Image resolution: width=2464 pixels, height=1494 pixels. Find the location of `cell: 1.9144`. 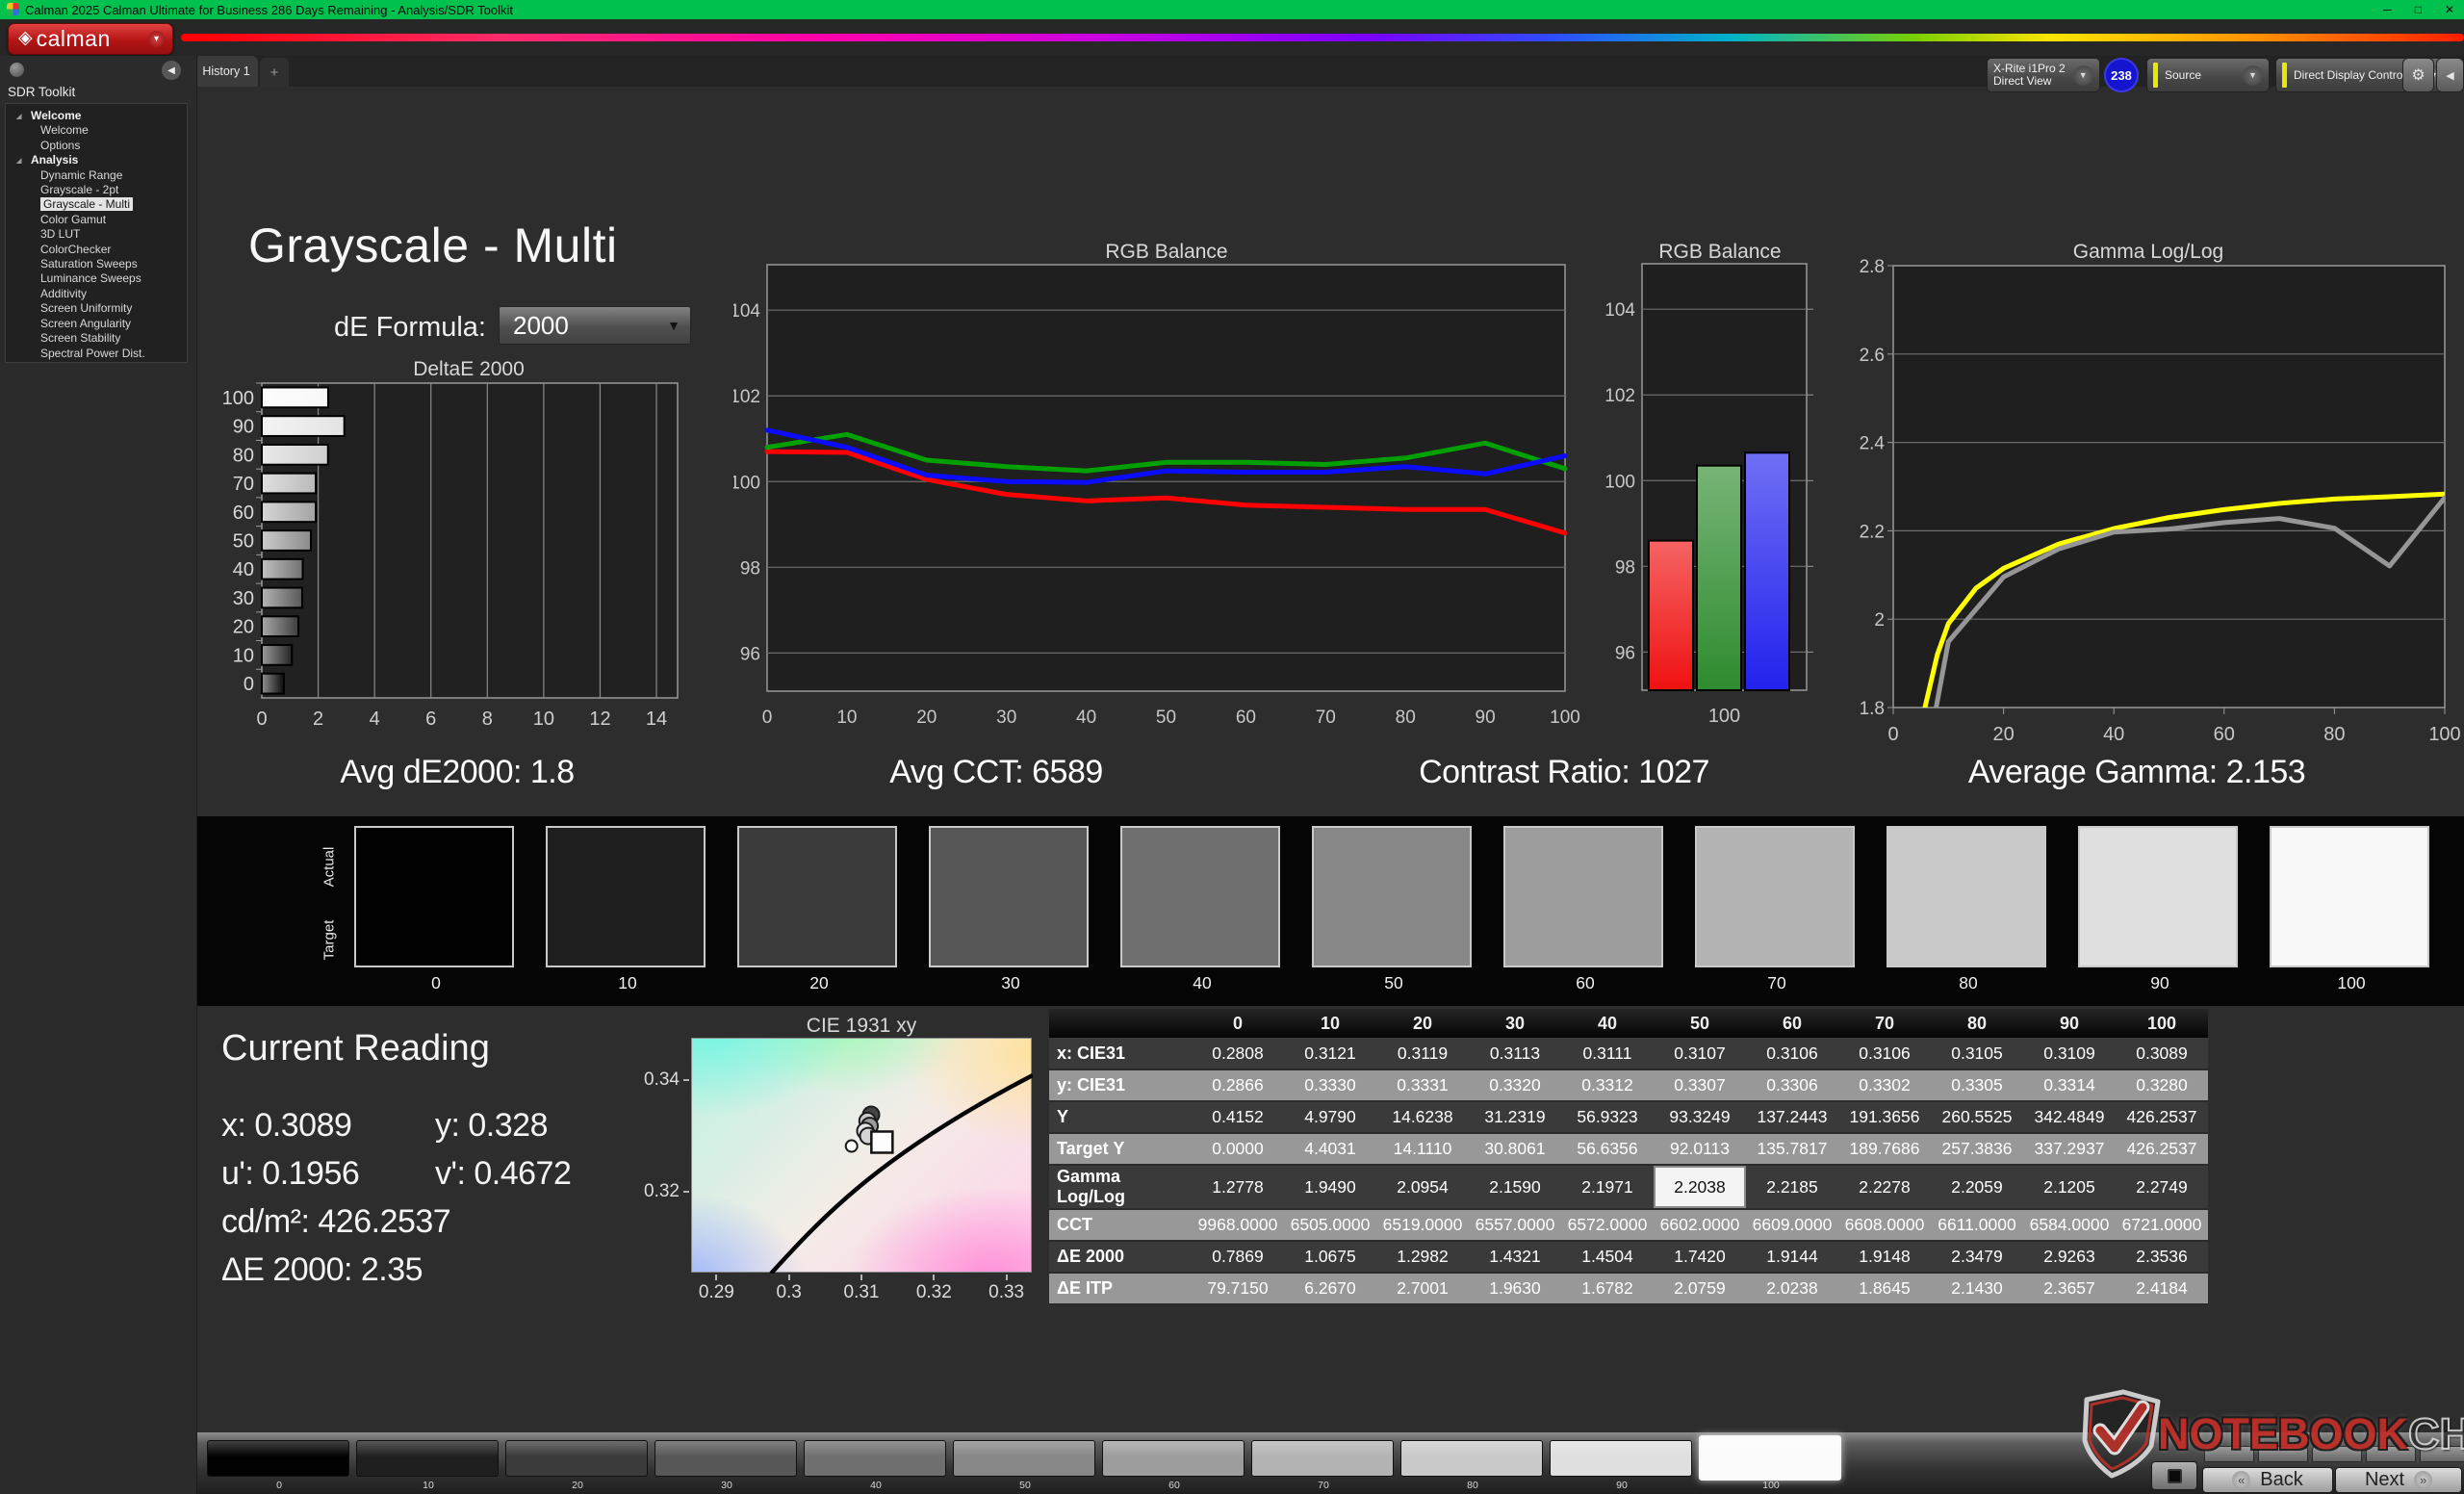

cell: 1.9144 is located at coordinates (1792, 1257).